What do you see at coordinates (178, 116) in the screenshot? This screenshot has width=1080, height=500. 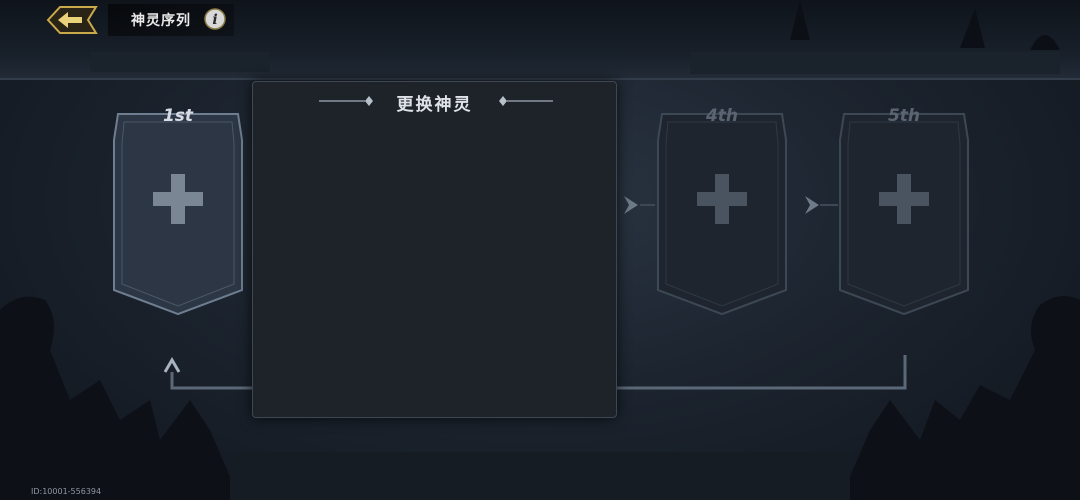 I see `slot-label: 1st` at bounding box center [178, 116].